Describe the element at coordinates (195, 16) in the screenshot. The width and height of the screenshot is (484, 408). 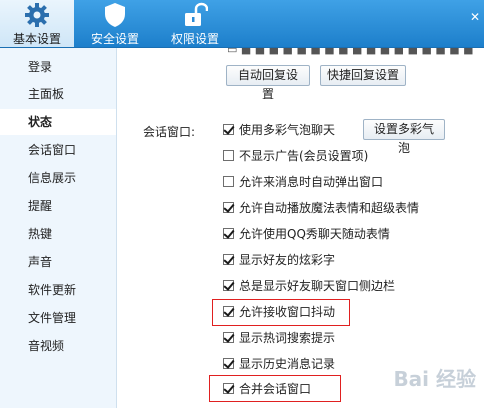
I see `unlock-icon` at that location.